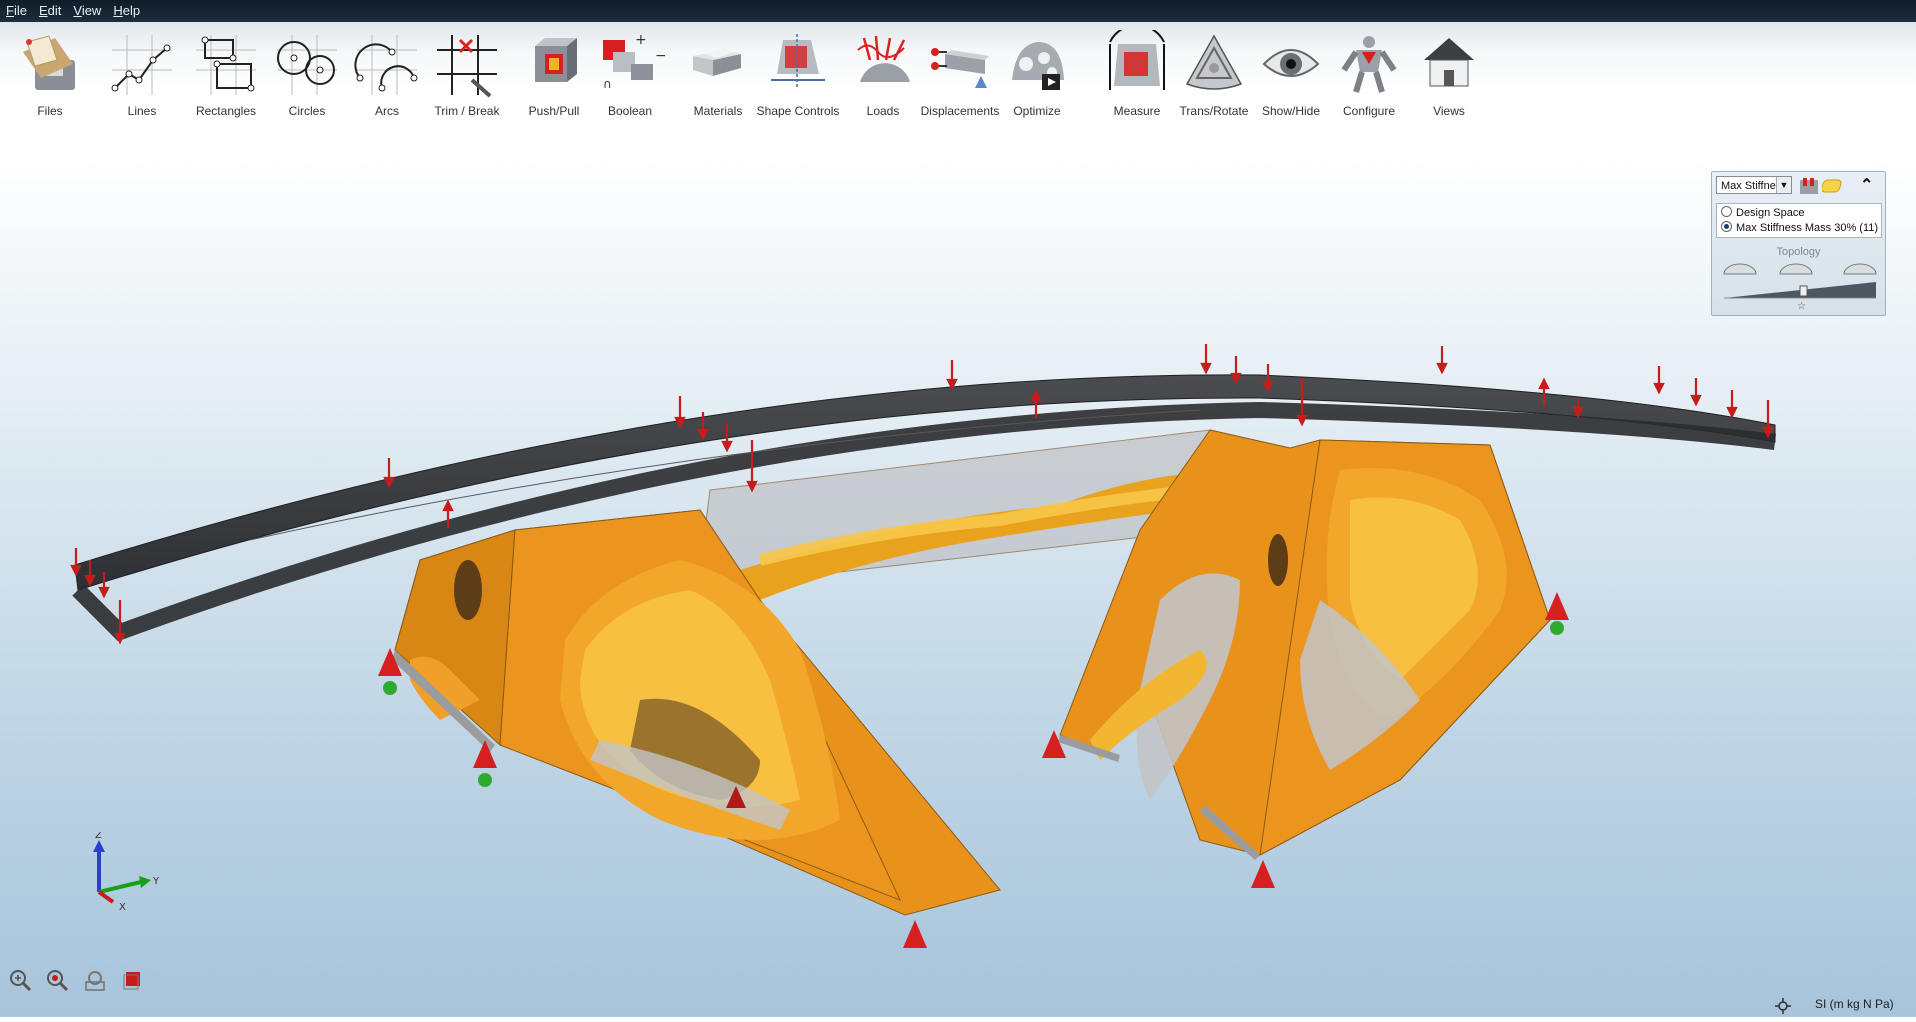 The image size is (1916, 1022). What do you see at coordinates (98, 836) in the screenshot?
I see `axis-z-label: Z` at bounding box center [98, 836].